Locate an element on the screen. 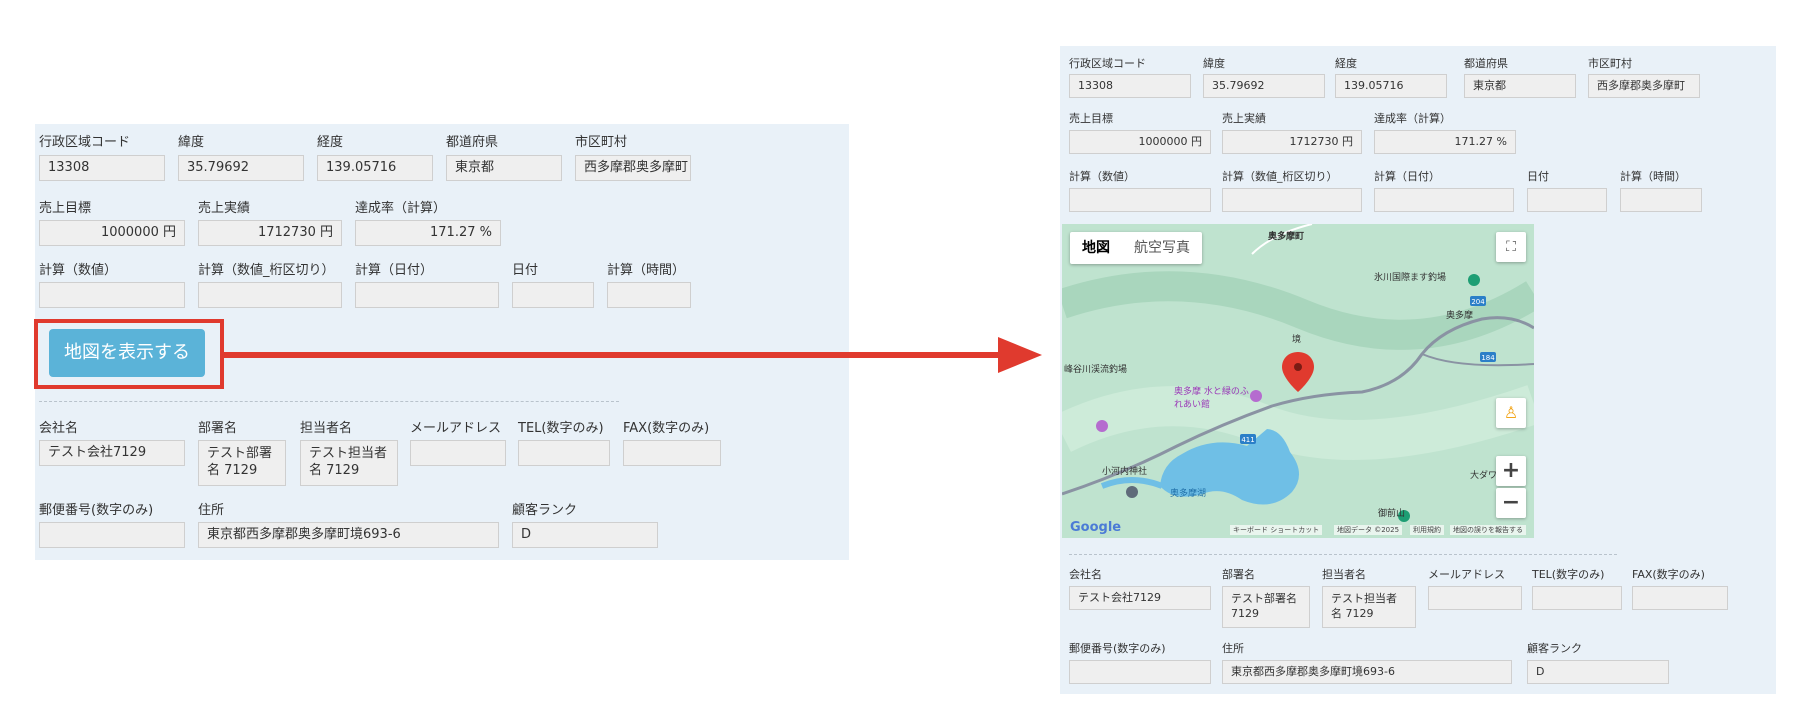 This screenshot has height=710, width=1808. place-okutama: 奥多摩 is located at coordinates (1460, 316).